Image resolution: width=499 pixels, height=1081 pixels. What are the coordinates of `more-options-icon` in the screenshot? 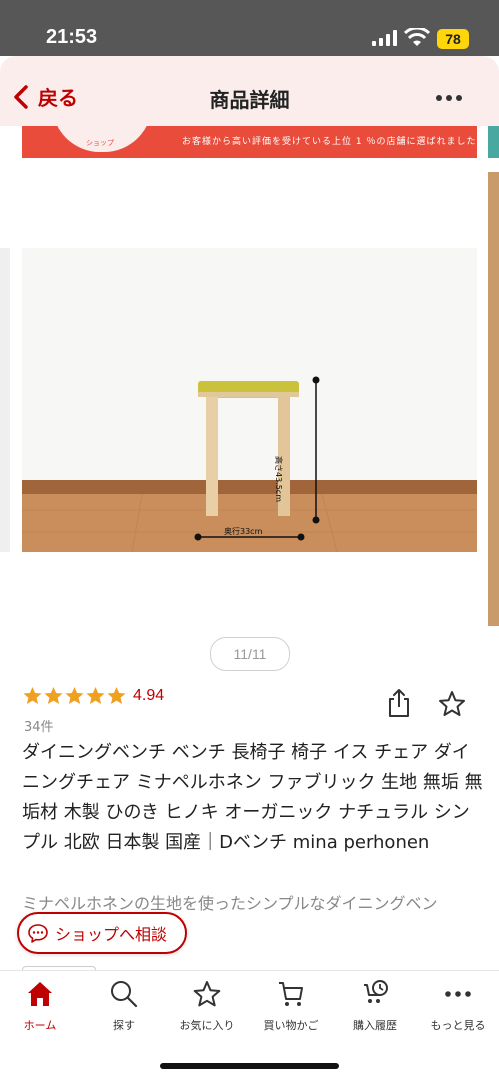 It's located at (449, 98).